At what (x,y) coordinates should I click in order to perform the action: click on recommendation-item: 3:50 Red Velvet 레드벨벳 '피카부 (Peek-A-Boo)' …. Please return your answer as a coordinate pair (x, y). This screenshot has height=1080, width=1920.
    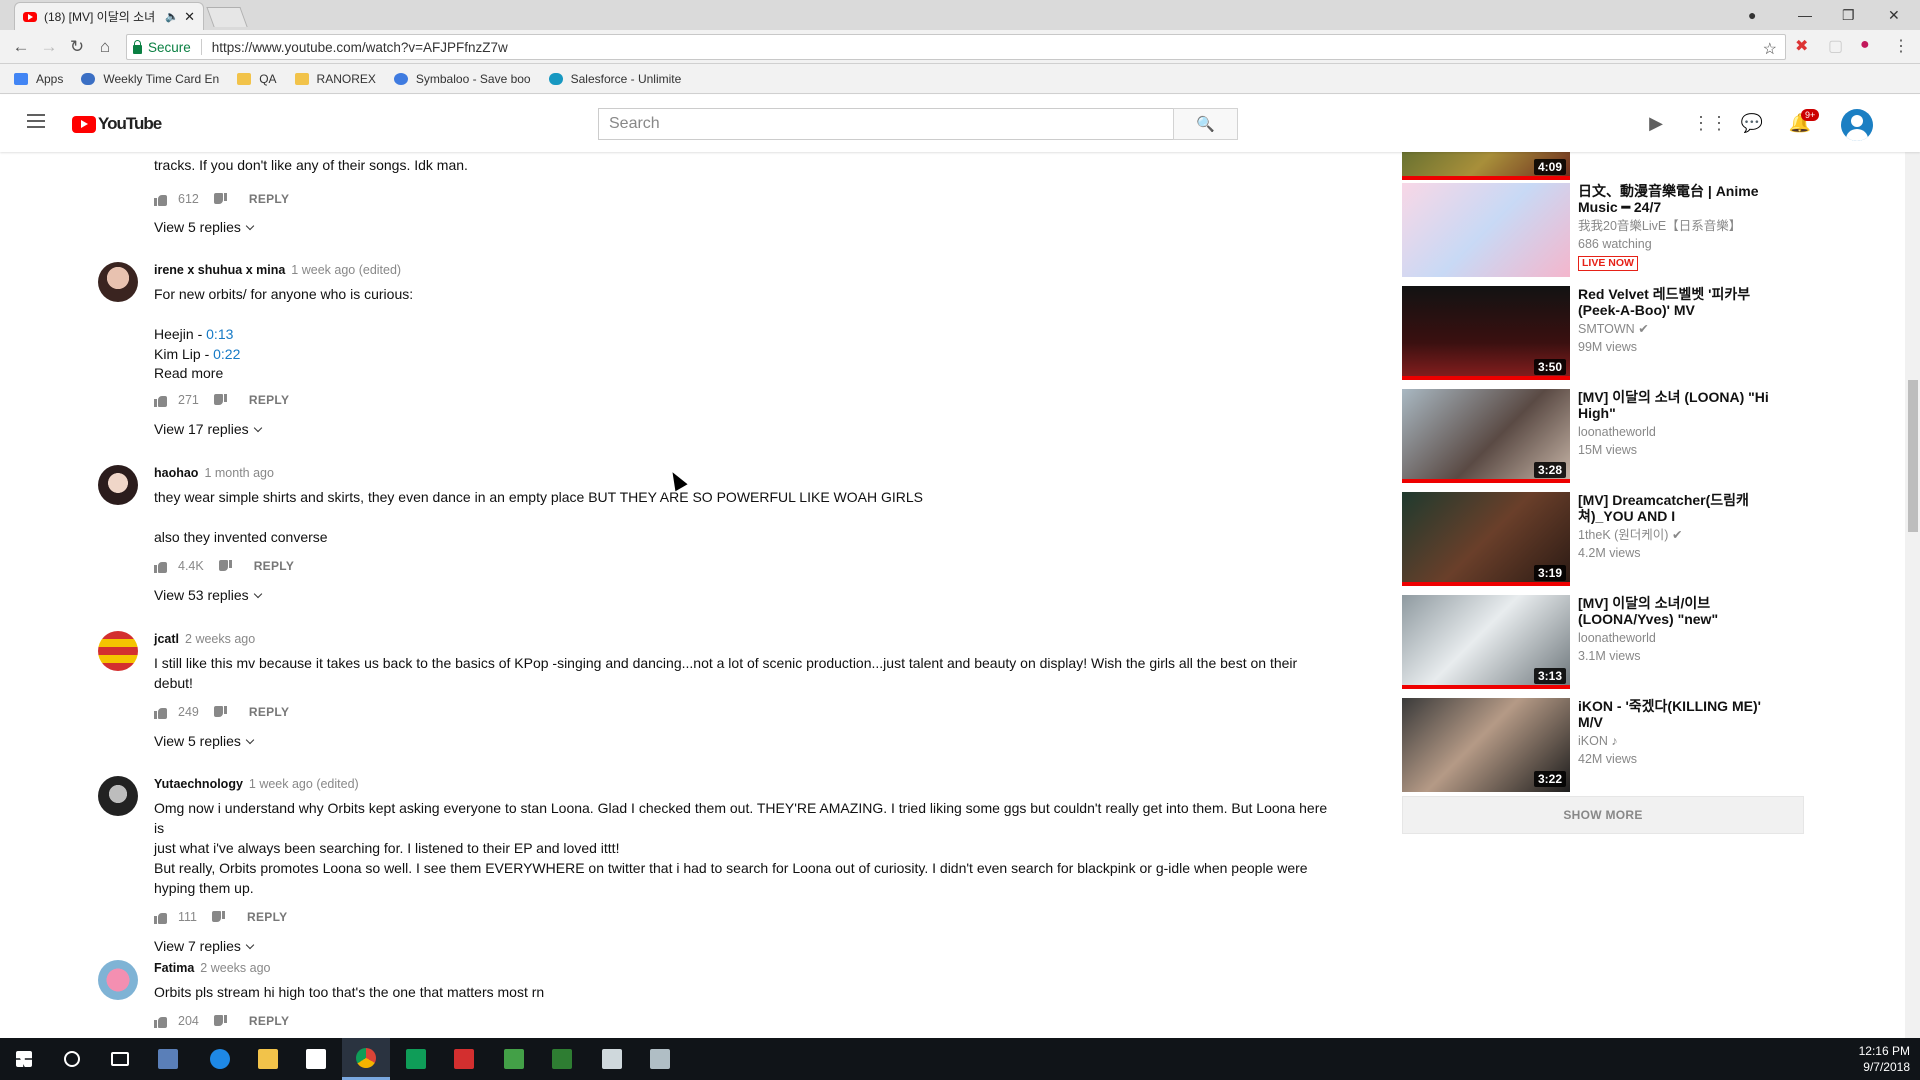
    Looking at the image, I should click on (1604, 333).